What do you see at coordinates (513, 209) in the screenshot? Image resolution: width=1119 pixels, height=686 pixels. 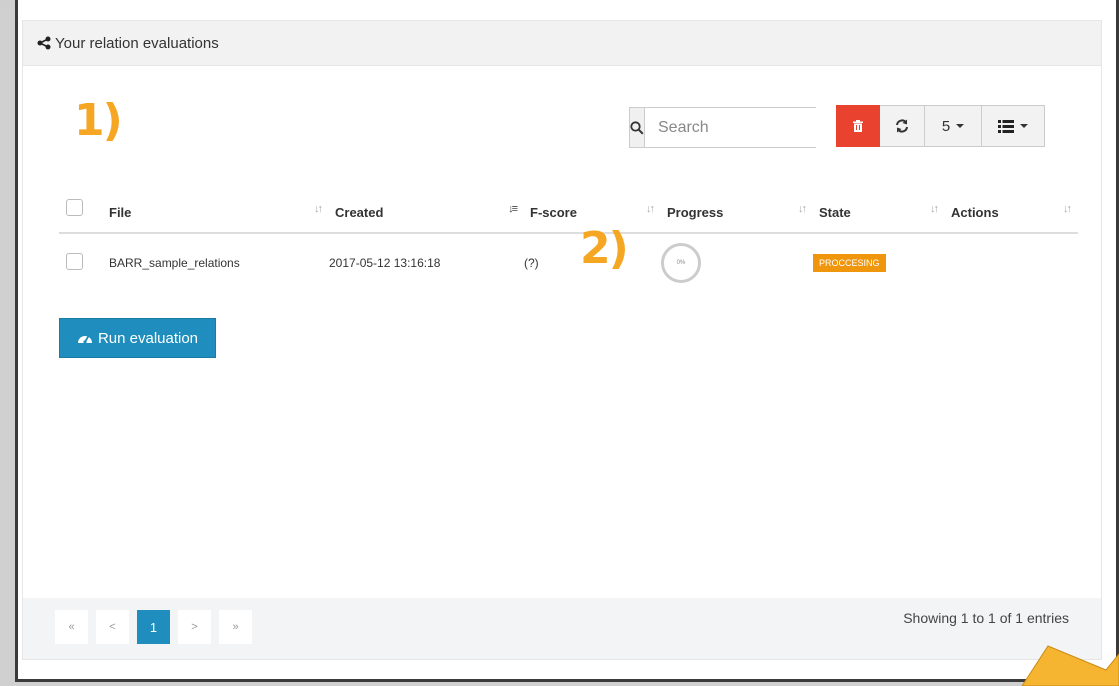 I see `sort-desc-icon: ↓≡` at bounding box center [513, 209].